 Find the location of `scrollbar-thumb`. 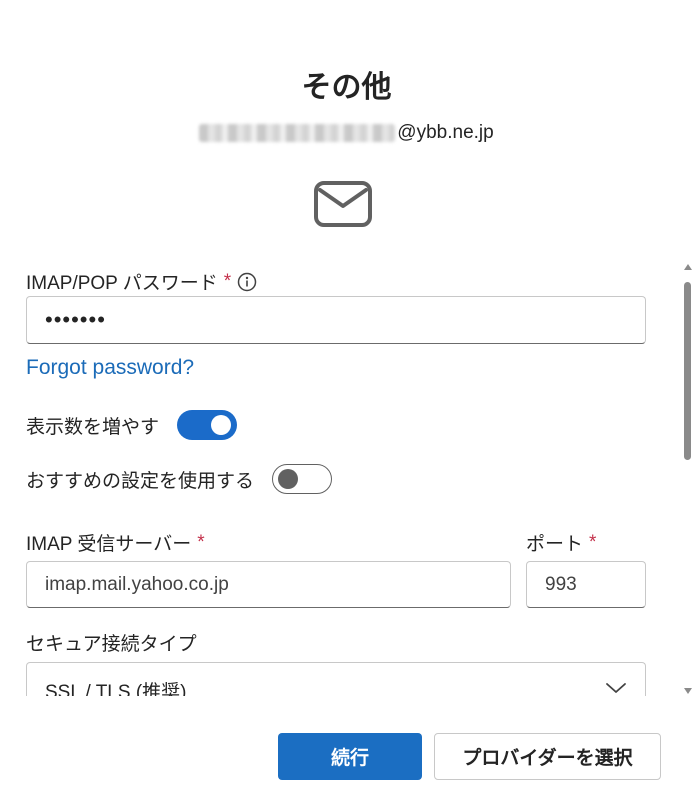

scrollbar-thumb is located at coordinates (687, 371).